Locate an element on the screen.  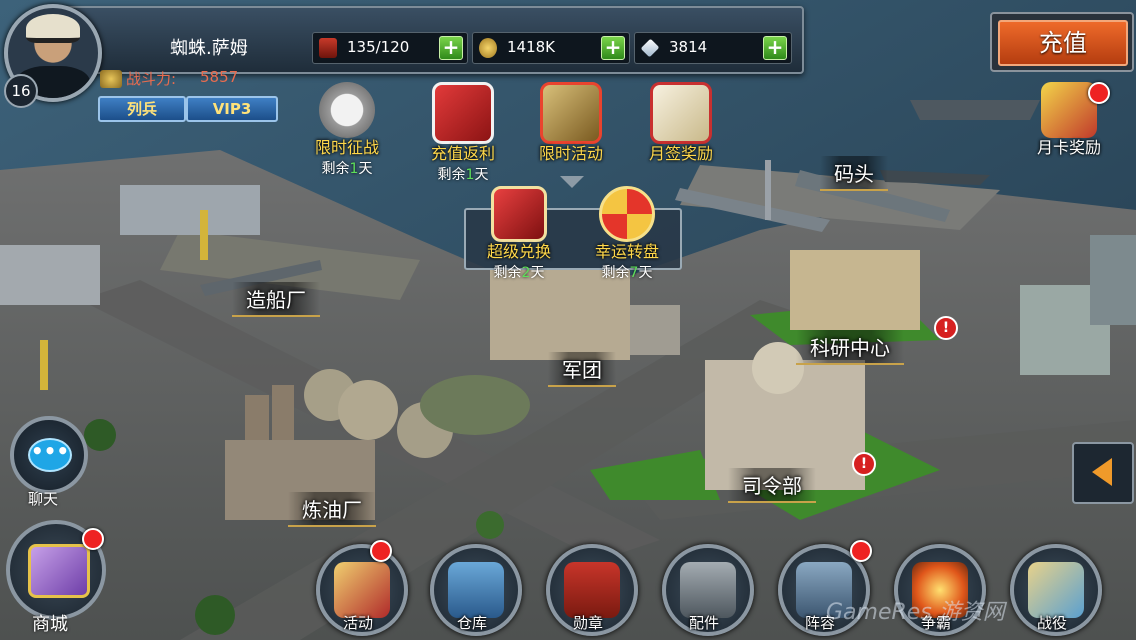
event-label: 月签奖励 is located at coordinates (680, 153).